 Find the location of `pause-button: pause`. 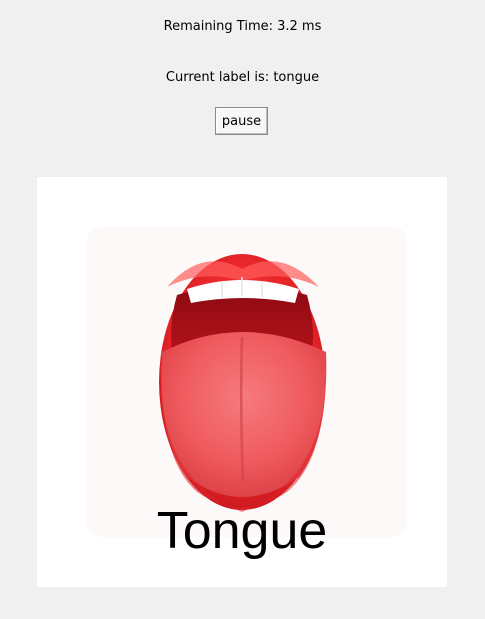

pause-button: pause is located at coordinates (241, 121).